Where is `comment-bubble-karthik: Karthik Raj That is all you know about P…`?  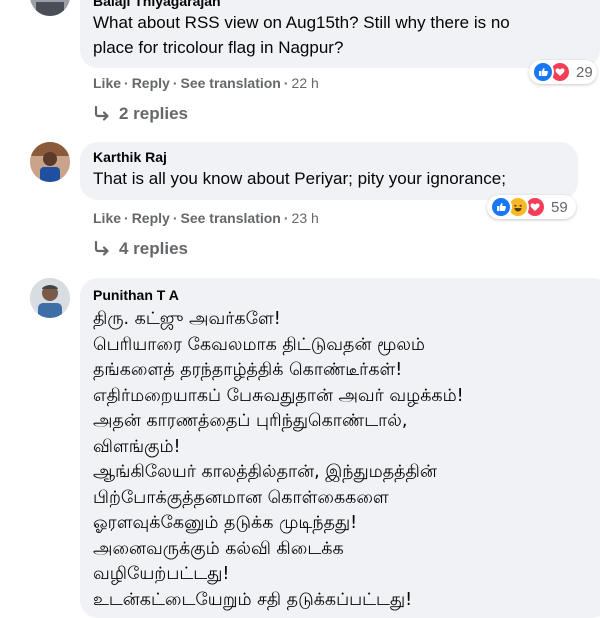 comment-bubble-karthik: Karthik Raj That is all you know about P… is located at coordinates (329, 171).